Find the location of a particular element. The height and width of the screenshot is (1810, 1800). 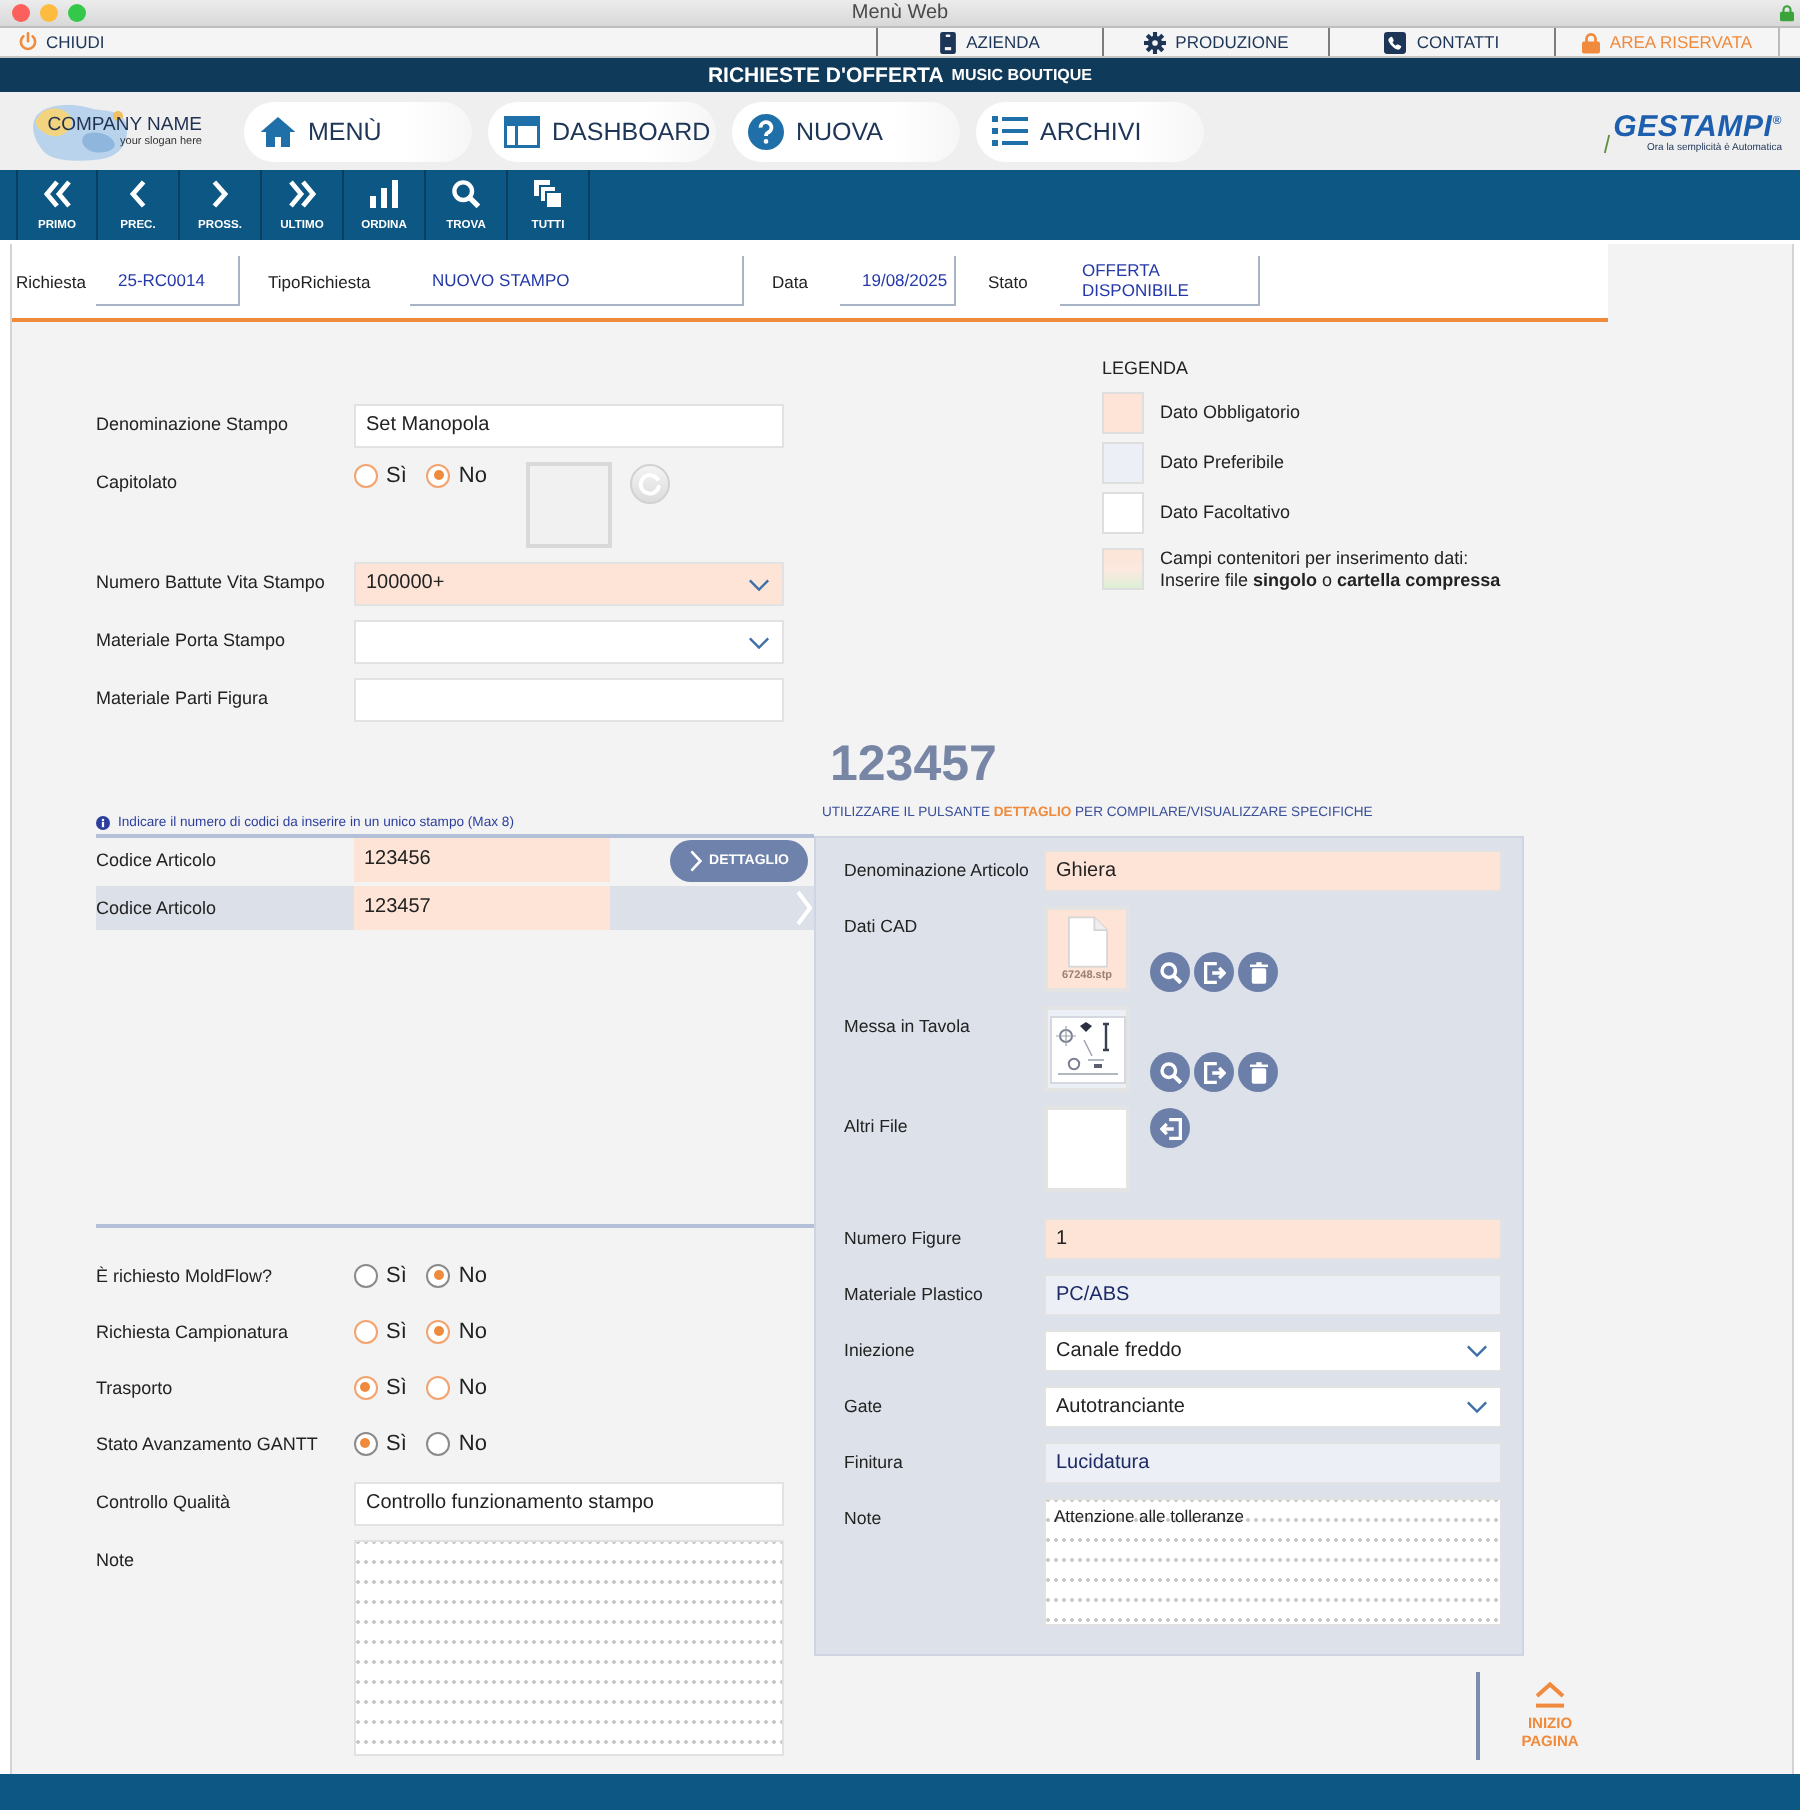

window-title: Menù Web is located at coordinates (900, 13).